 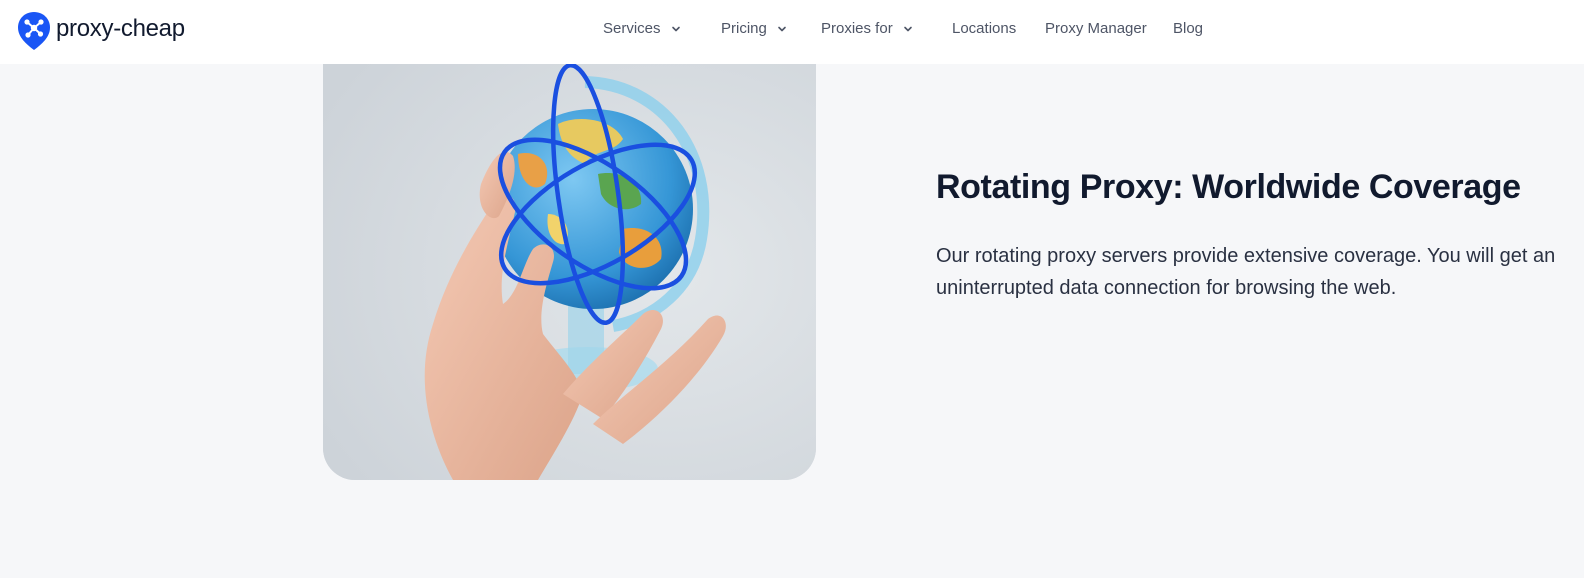 What do you see at coordinates (1228, 187) in the screenshot?
I see `feature-headline: Rotating Proxy: Worldwide Coverage` at bounding box center [1228, 187].